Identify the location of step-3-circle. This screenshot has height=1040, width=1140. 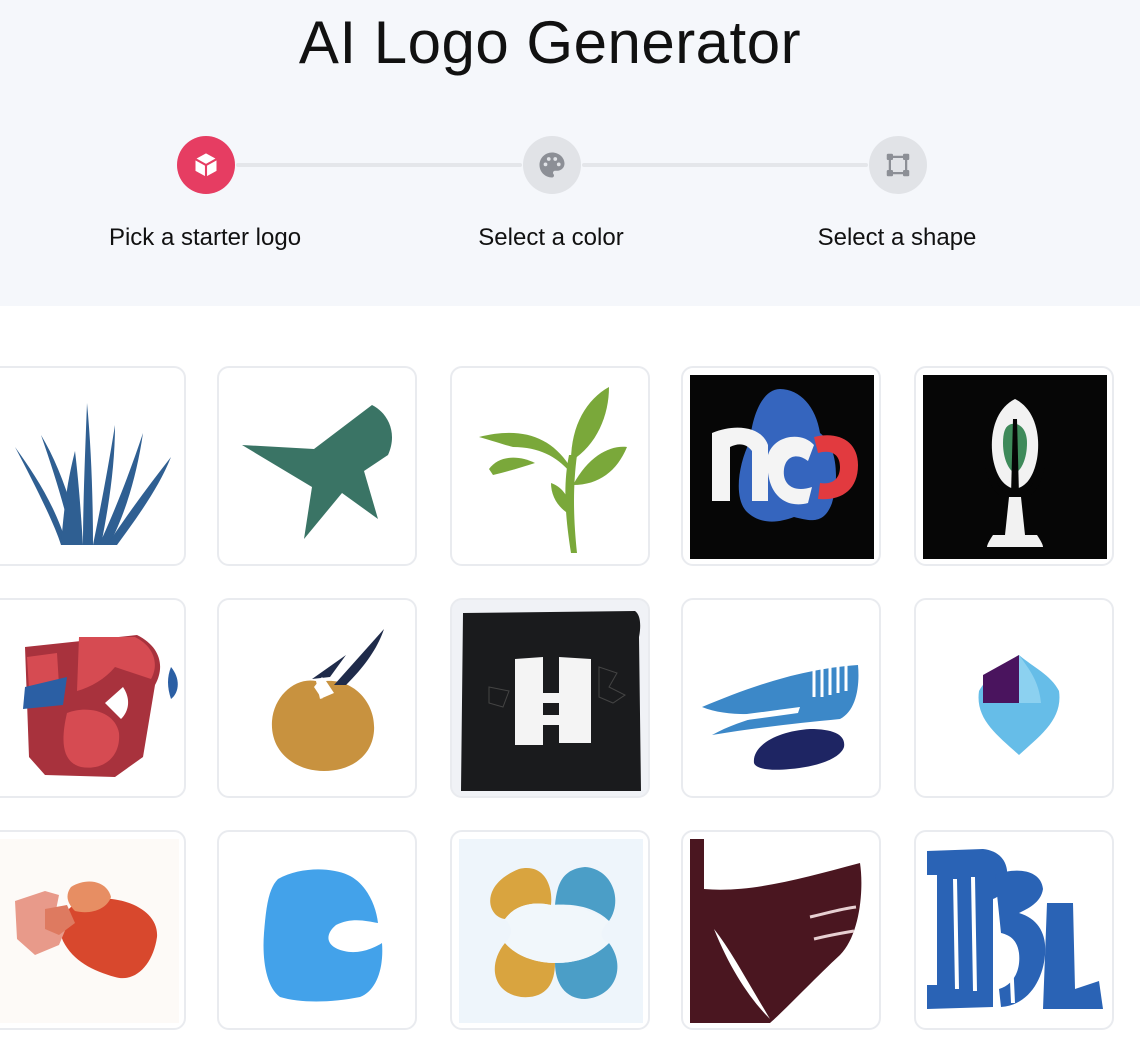
(898, 165).